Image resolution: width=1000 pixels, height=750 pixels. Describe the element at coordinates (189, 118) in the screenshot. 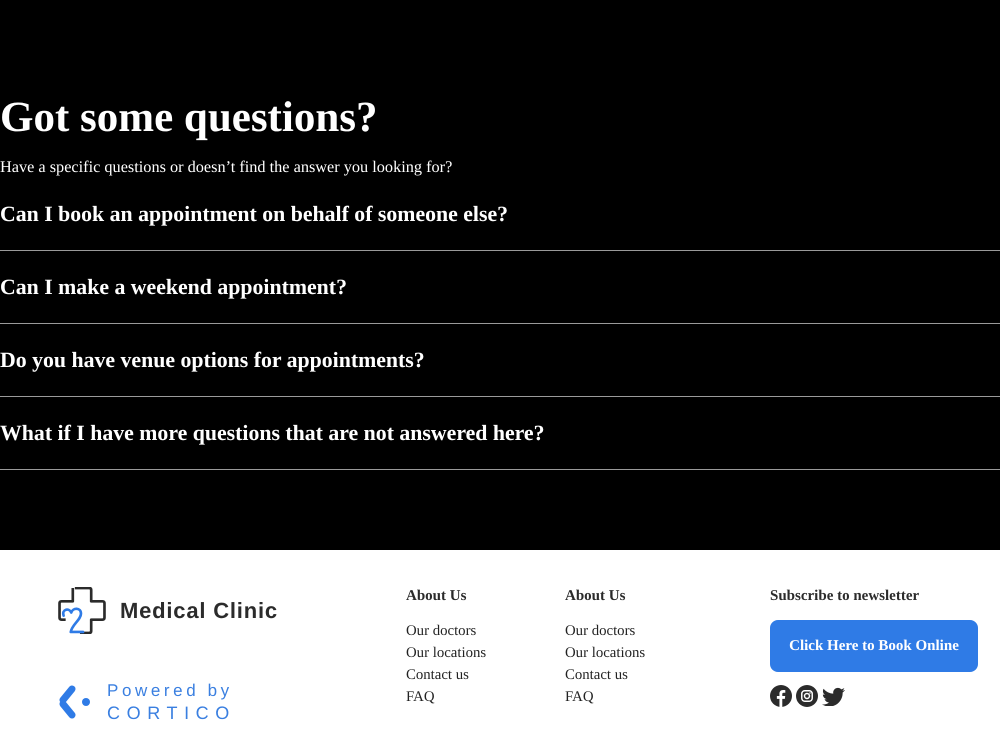

I see `faq-title: Got some questions?` at that location.